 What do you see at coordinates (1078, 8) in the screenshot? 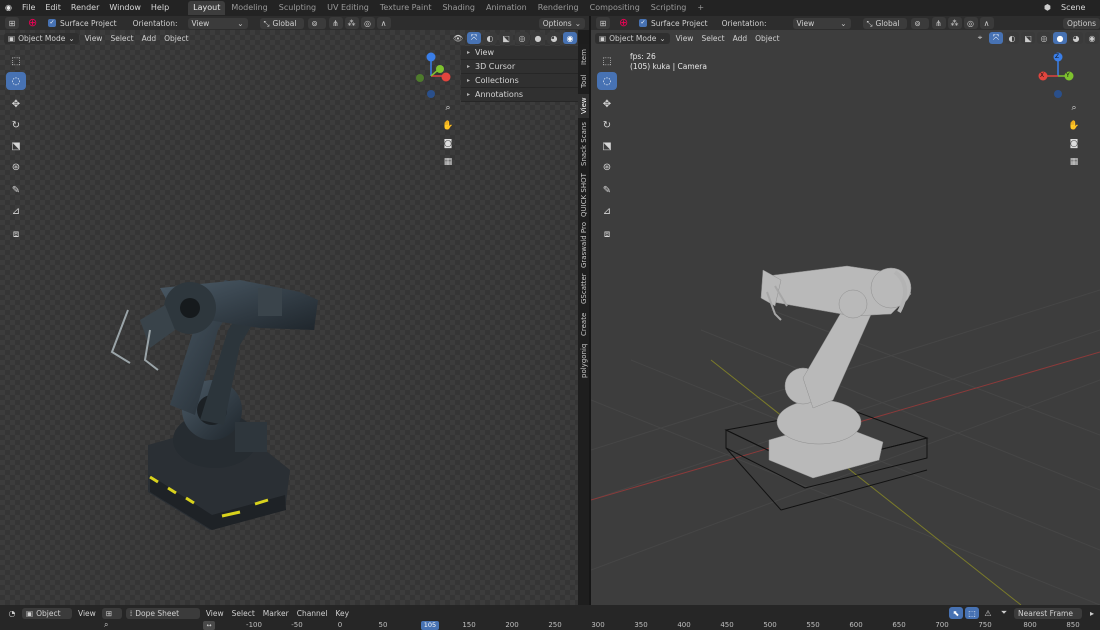
I see `scene-selector: Scene` at bounding box center [1078, 8].